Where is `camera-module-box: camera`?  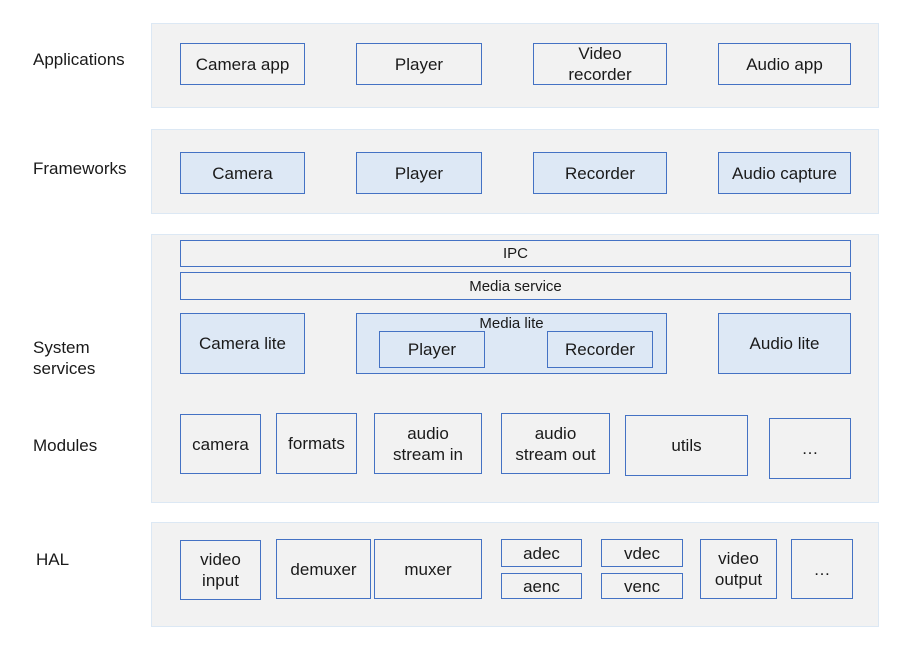
camera-module-box: camera is located at coordinates (220, 444).